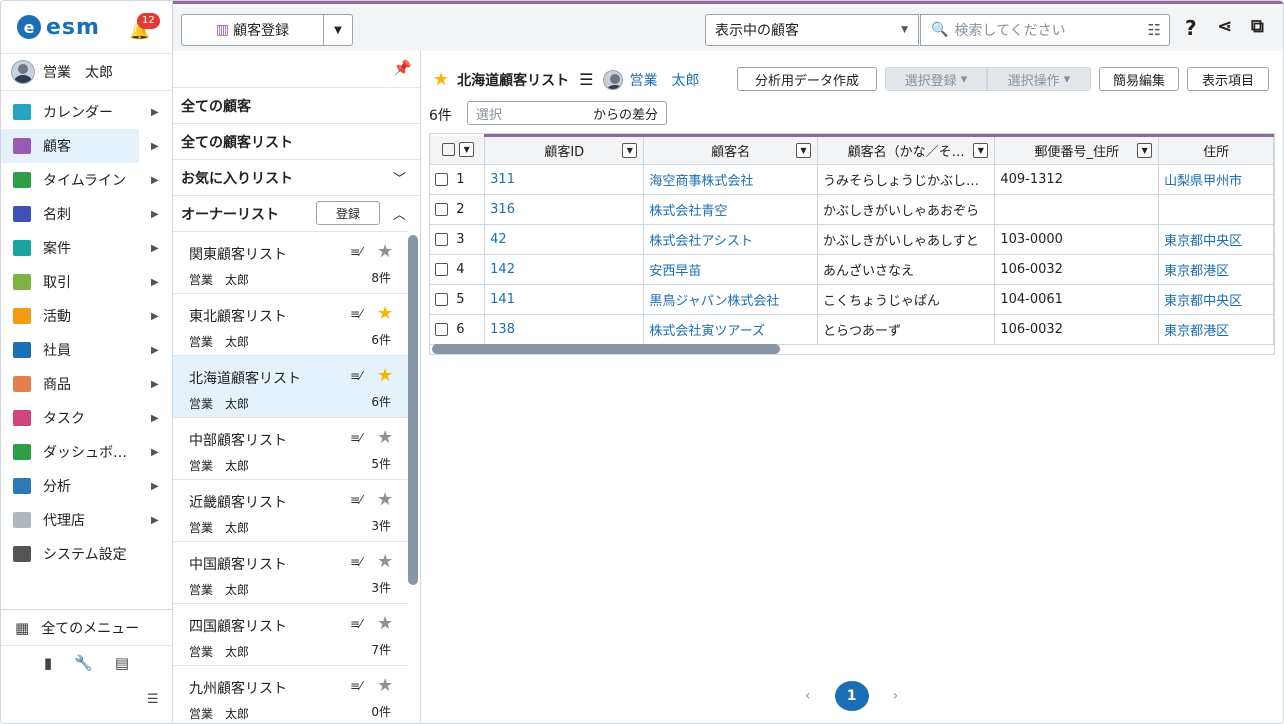 The width and height of the screenshot is (1284, 724). What do you see at coordinates (1154, 30) in the screenshot?
I see `filter-settings-icon: ☷` at bounding box center [1154, 30].